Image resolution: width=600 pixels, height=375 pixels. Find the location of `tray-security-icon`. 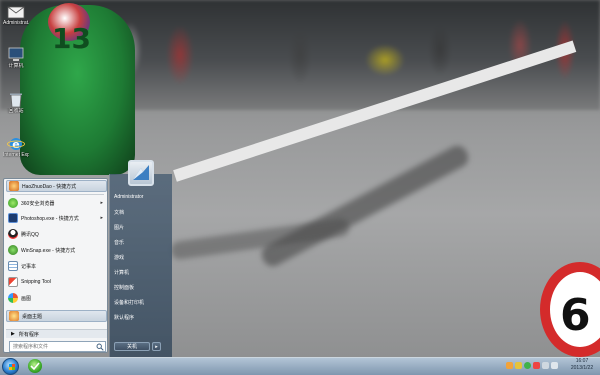

tray-security-icon is located at coordinates (518, 365).